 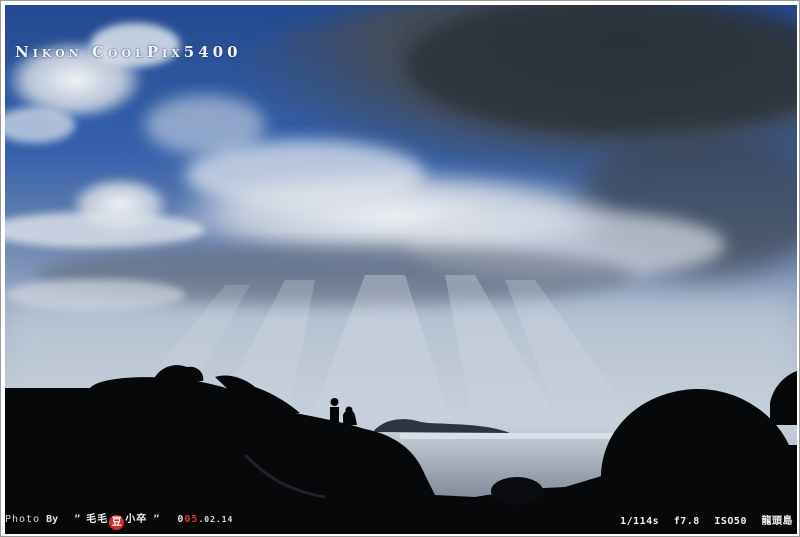 What do you see at coordinates (156, 519) in the screenshot?
I see `quote-close: ”` at bounding box center [156, 519].